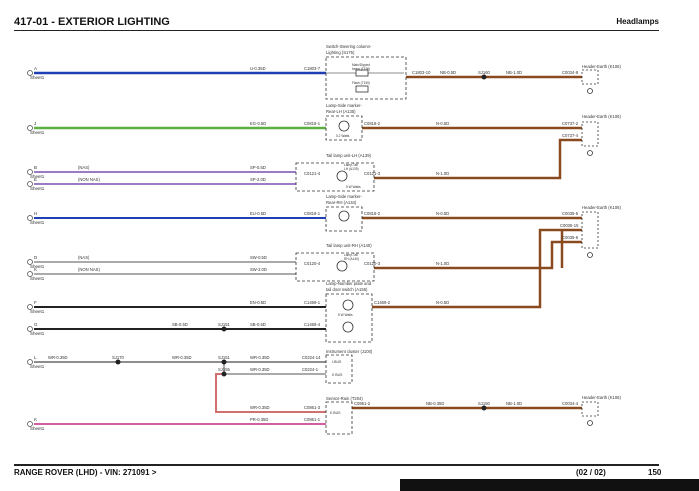  I want to click on component-label: Lighting (S175), so click(340, 52).